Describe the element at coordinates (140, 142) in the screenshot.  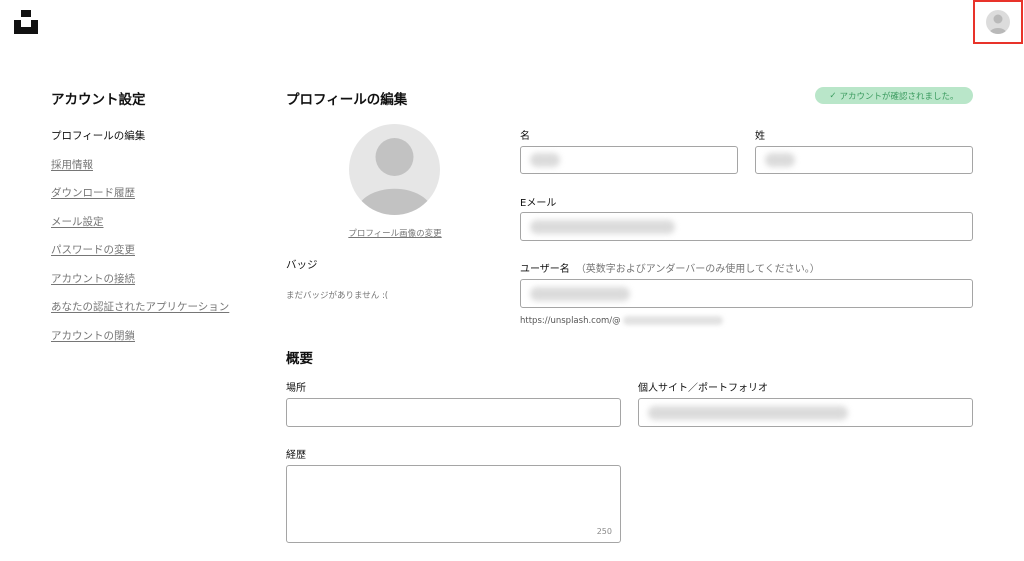
I see `sidebar-item-edit-profile: プロフィールの編集` at that location.